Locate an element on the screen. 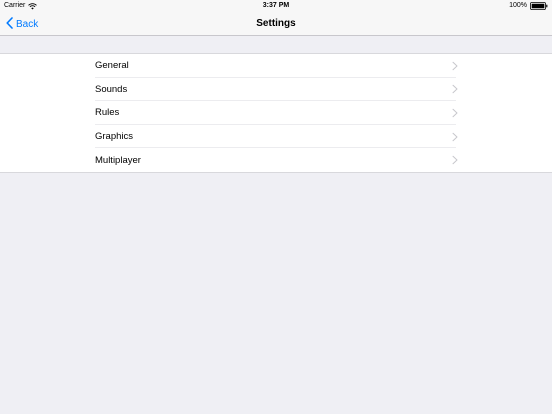 The image size is (552, 414). settings-item-label: Rules is located at coordinates (107, 113).